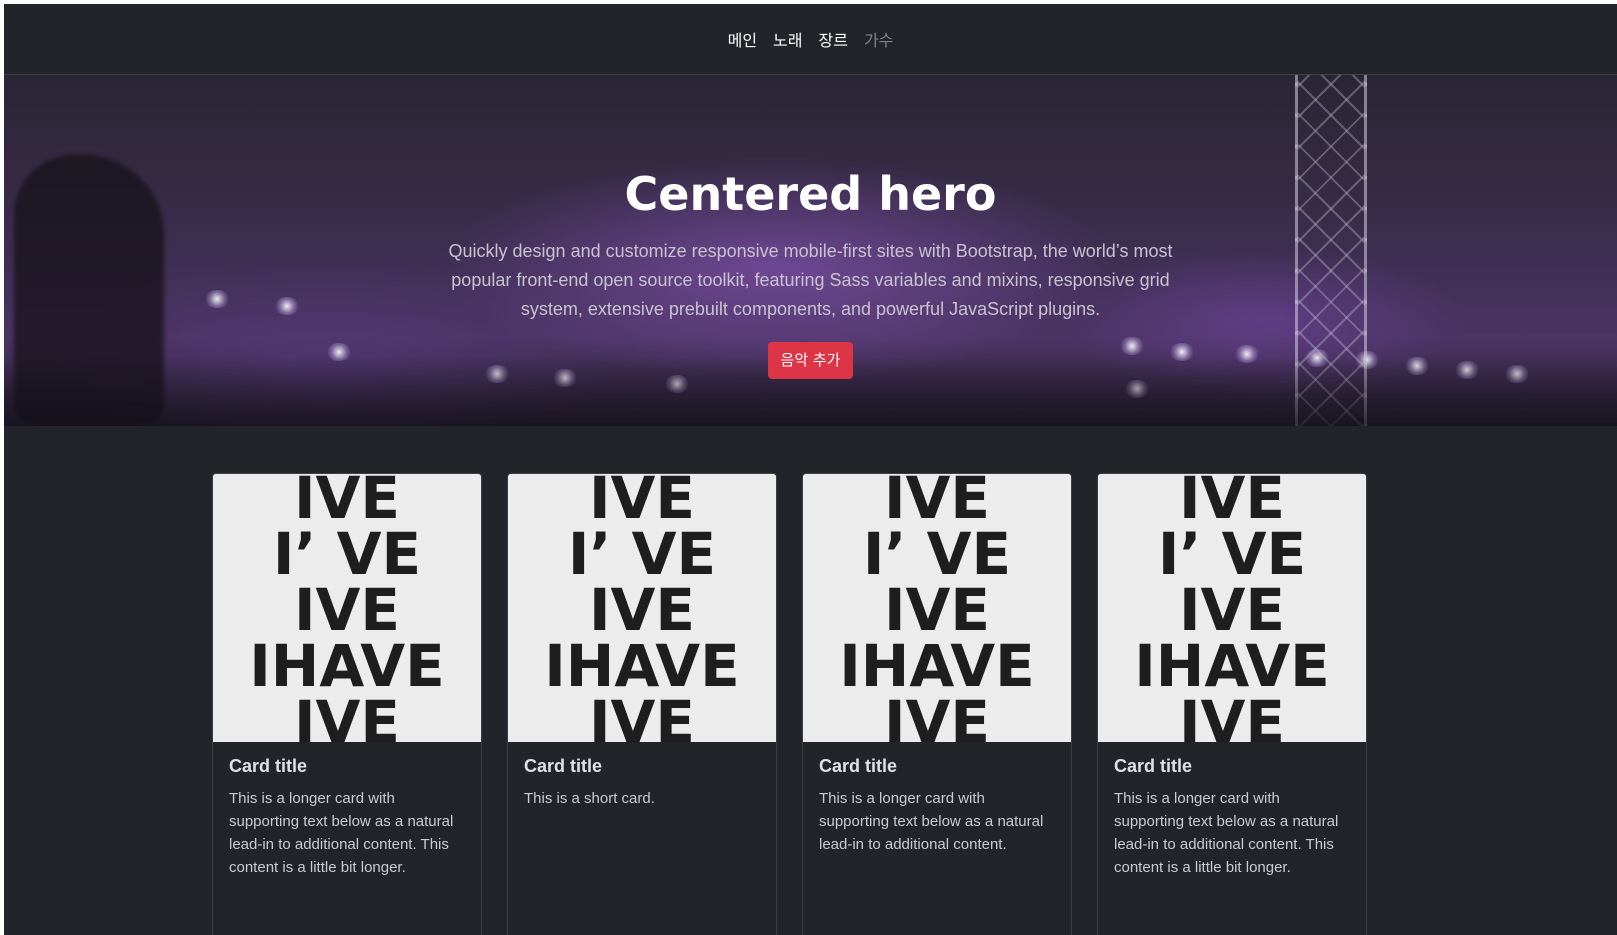 Image resolution: width=1617 pixels, height=935 pixels. What do you see at coordinates (878, 39) in the screenshot?
I see `nav-link-artist: 가수` at bounding box center [878, 39].